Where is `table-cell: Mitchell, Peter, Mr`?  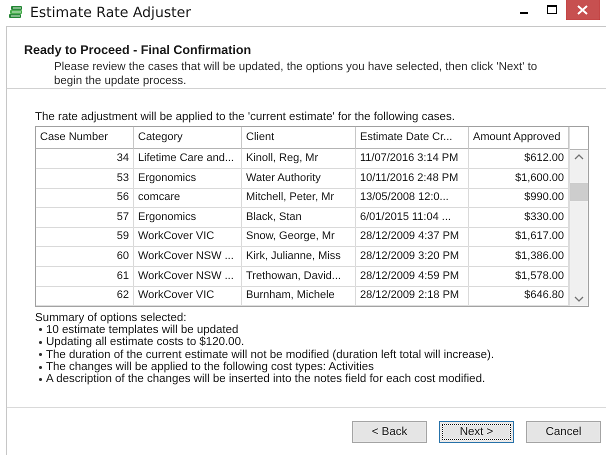
table-cell: Mitchell, Peter, Mr is located at coordinates (299, 198).